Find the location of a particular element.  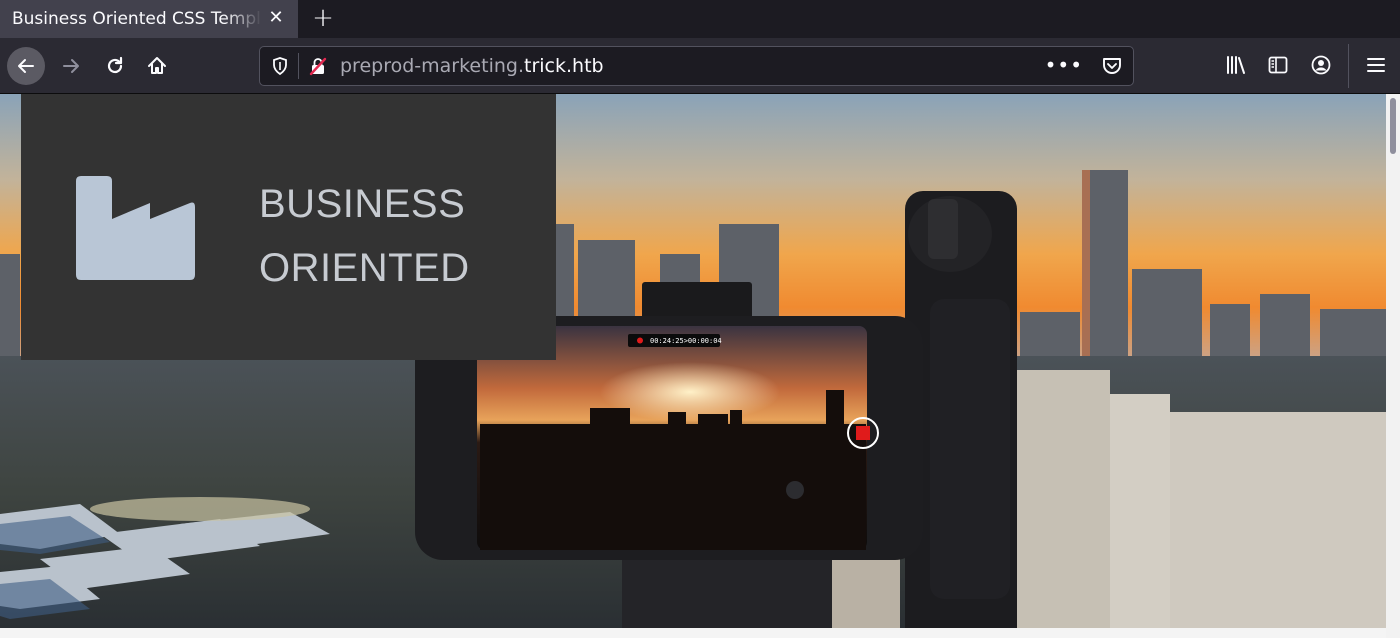

close-icon: ✕ is located at coordinates (276, 18).